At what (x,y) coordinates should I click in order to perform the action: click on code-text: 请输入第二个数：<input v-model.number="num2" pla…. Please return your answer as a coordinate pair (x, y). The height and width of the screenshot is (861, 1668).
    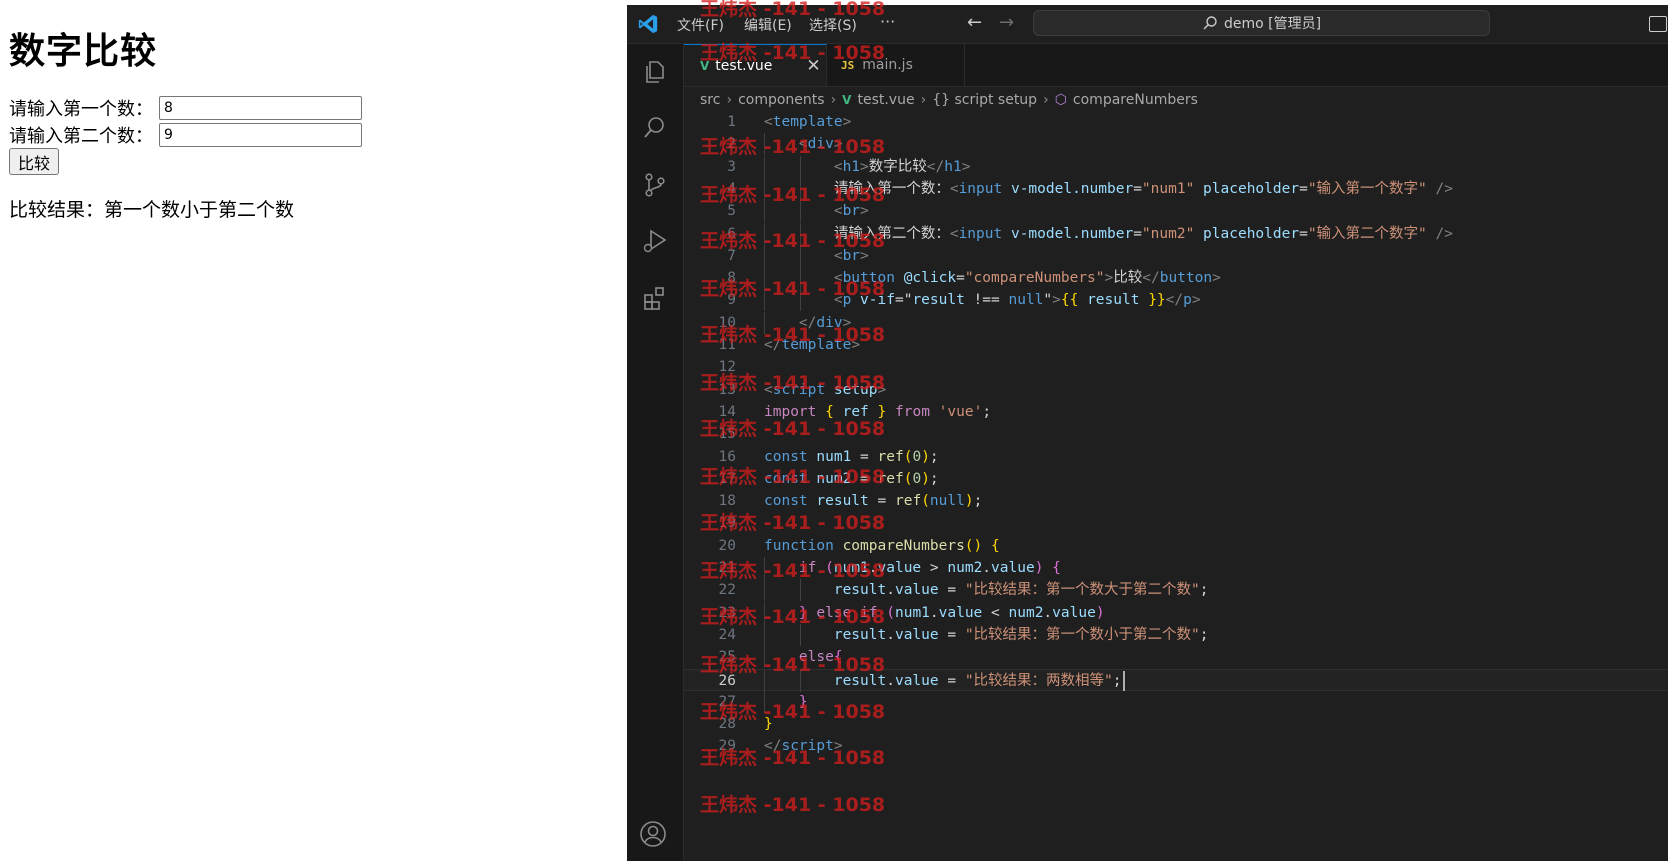
    Looking at the image, I should click on (1143, 233).